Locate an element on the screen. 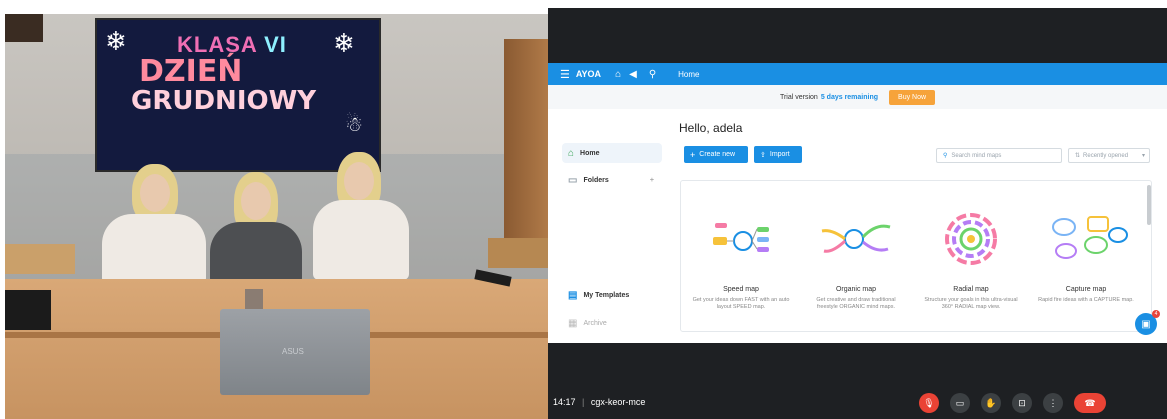 The width and height of the screenshot is (1167, 419). plus-icon: + is located at coordinates (693, 154).